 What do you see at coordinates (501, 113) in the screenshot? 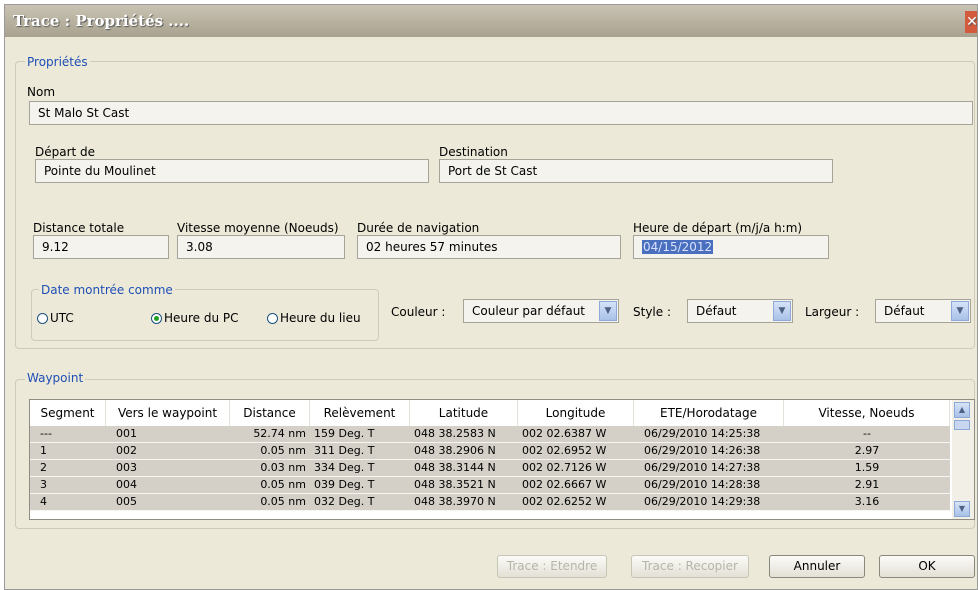
I see `nom-field: St Malo St Cast` at bounding box center [501, 113].